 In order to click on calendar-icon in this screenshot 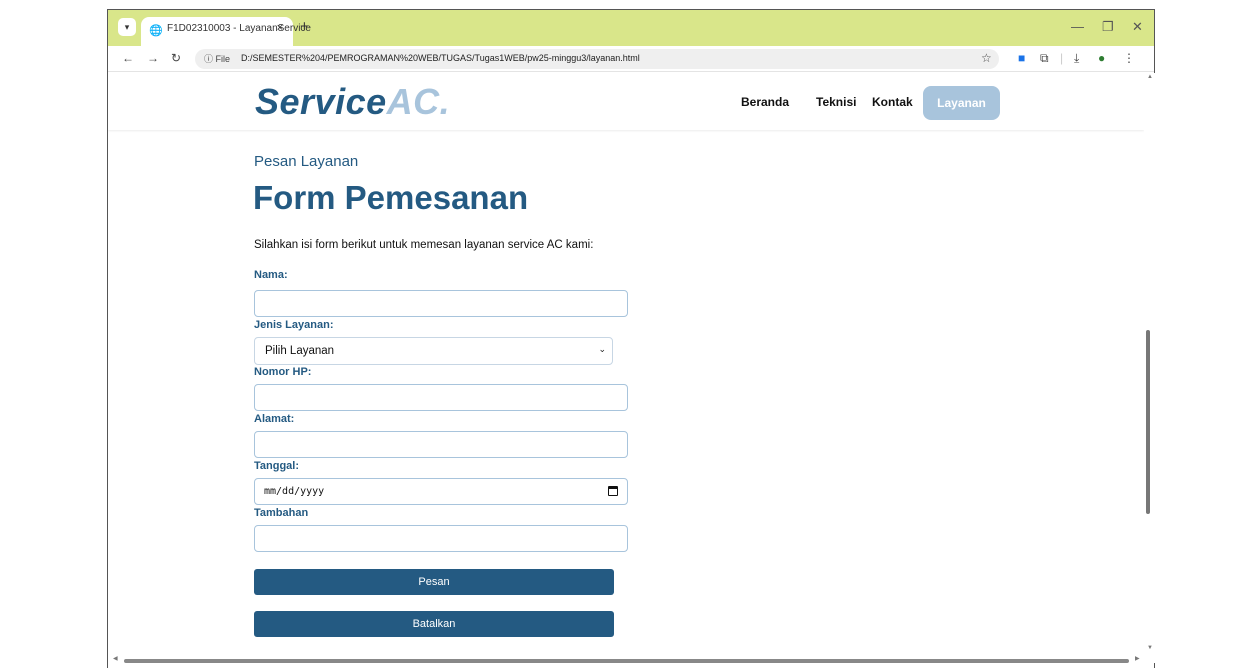, I will do `click(613, 491)`.